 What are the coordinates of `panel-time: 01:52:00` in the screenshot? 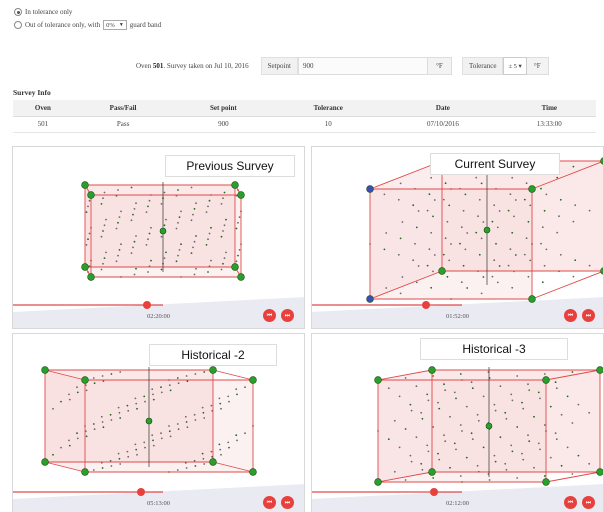 It's located at (457, 316).